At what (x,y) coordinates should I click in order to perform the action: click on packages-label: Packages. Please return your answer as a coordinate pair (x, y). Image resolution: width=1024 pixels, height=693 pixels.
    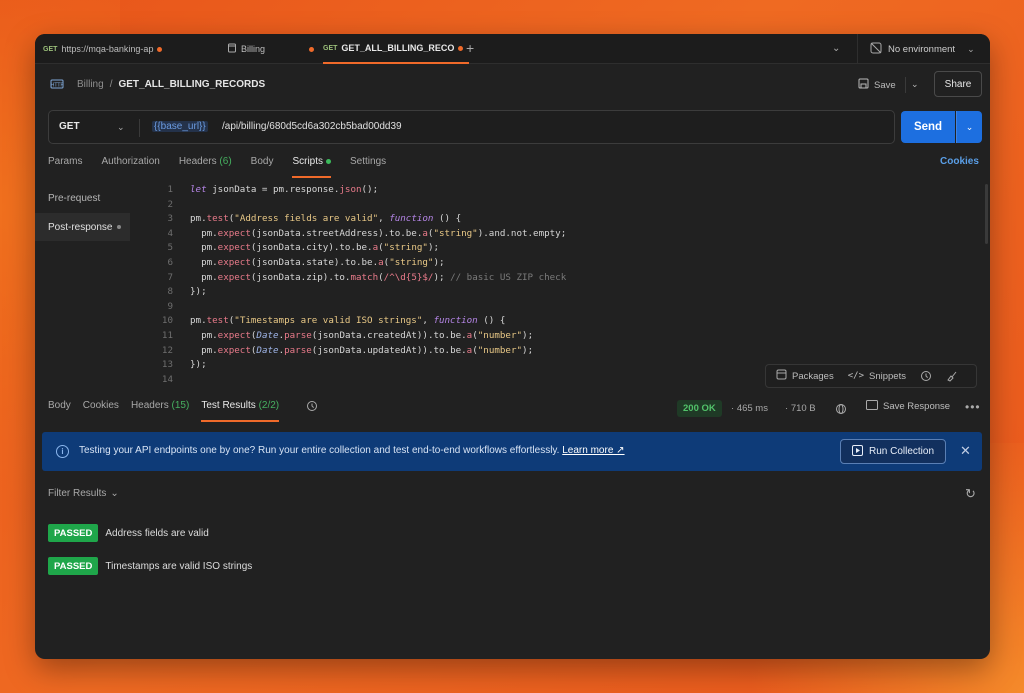
    Looking at the image, I should click on (813, 376).